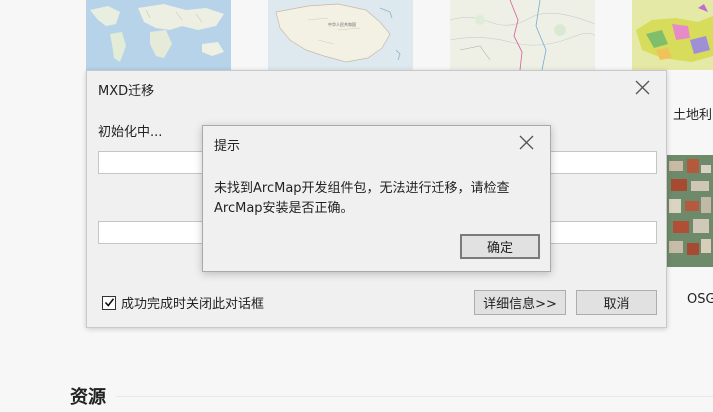 The height and width of the screenshot is (412, 713). I want to click on cancel-button: 取消, so click(616, 302).